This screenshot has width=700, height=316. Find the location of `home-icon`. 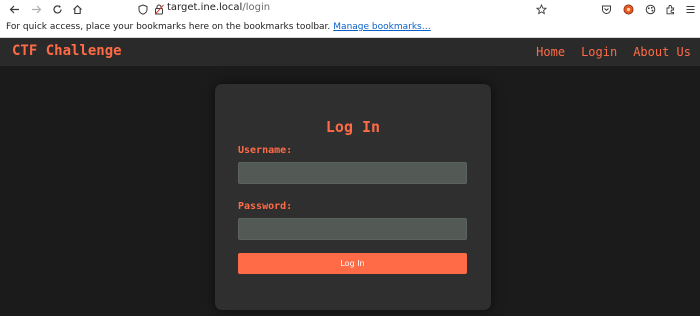

home-icon is located at coordinates (77, 9).